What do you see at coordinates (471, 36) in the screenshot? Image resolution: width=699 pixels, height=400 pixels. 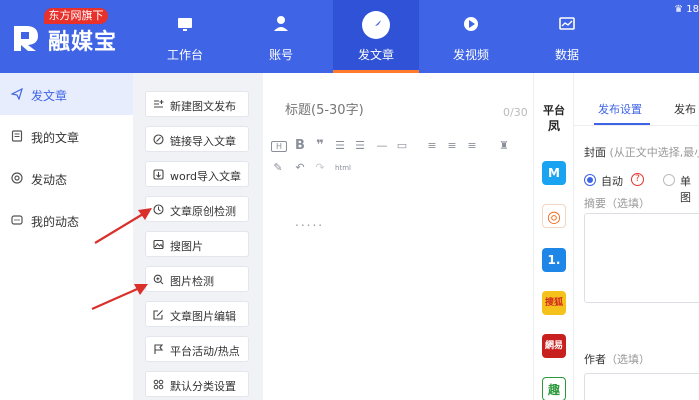 I see `nav-publish-video: 发视频` at bounding box center [471, 36].